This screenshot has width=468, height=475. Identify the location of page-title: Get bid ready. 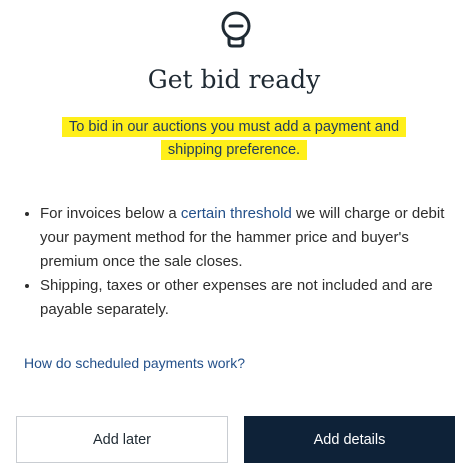
(234, 79).